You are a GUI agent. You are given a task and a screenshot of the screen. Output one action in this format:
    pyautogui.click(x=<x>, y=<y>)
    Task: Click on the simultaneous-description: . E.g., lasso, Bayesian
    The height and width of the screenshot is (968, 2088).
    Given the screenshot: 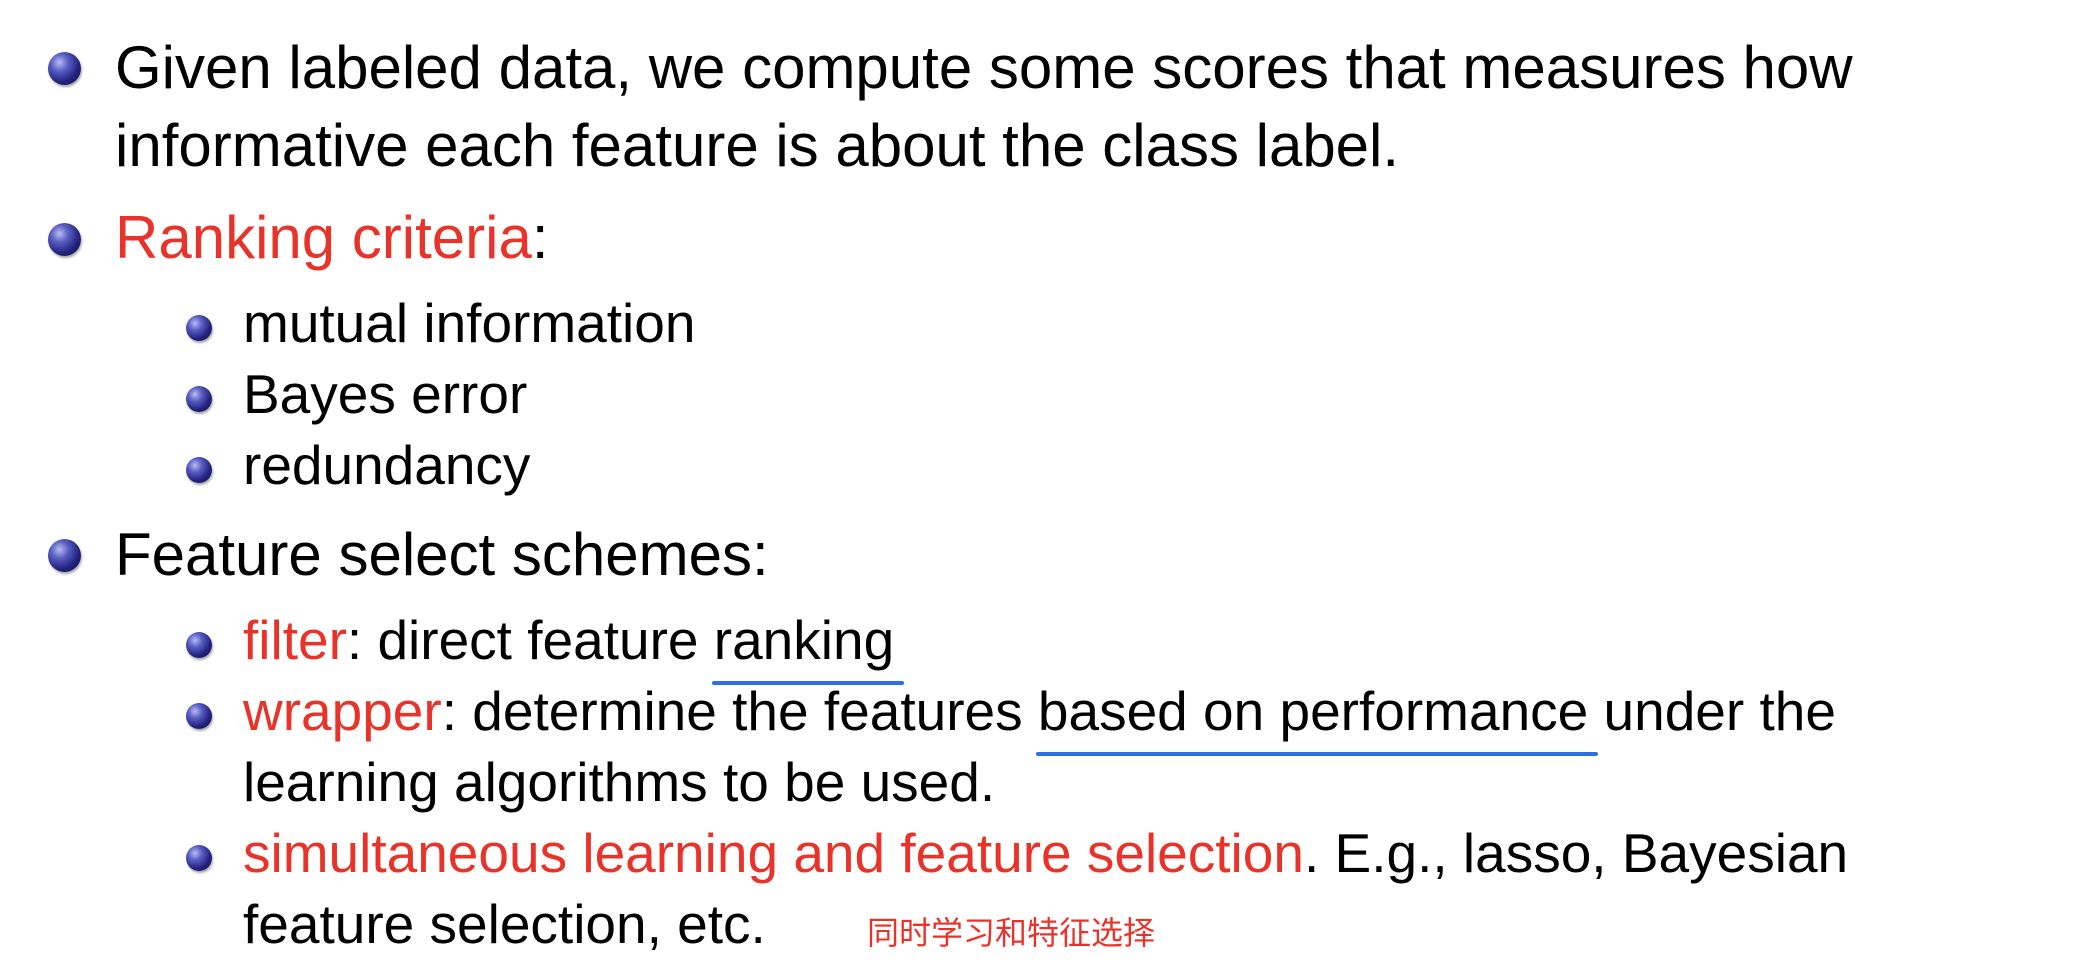 What is the action you would take?
    pyautogui.click(x=1576, y=853)
    